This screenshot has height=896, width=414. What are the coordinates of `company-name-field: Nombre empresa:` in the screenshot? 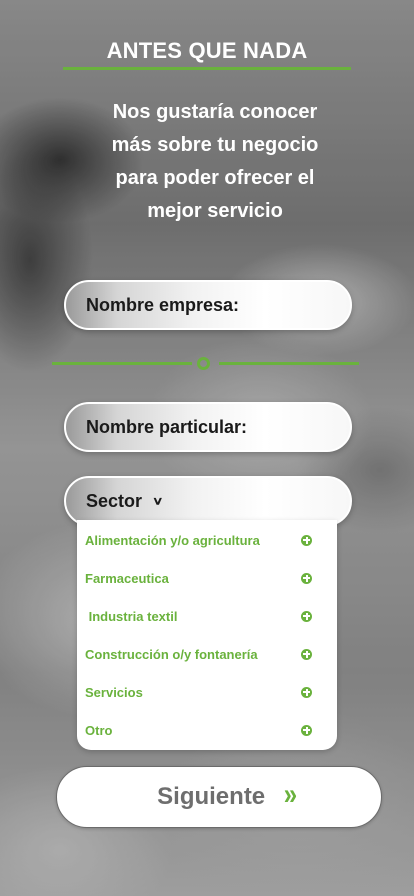 It's located at (208, 305).